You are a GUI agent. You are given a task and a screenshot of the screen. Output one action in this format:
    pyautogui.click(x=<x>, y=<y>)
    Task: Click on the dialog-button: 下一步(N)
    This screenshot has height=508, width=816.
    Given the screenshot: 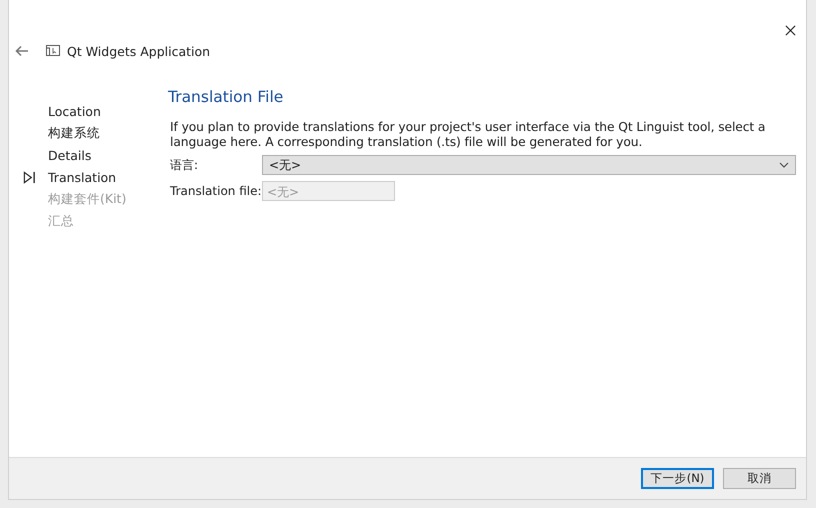 What is the action you would take?
    pyautogui.click(x=677, y=478)
    